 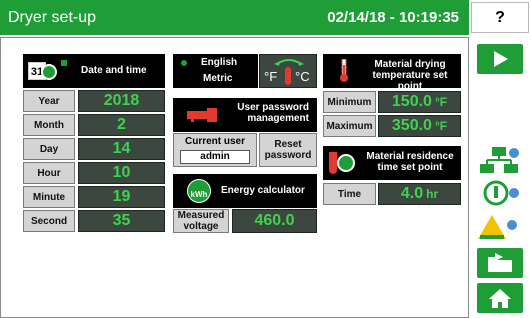 I want to click on maximum-unit: °F, so click(x=441, y=126).